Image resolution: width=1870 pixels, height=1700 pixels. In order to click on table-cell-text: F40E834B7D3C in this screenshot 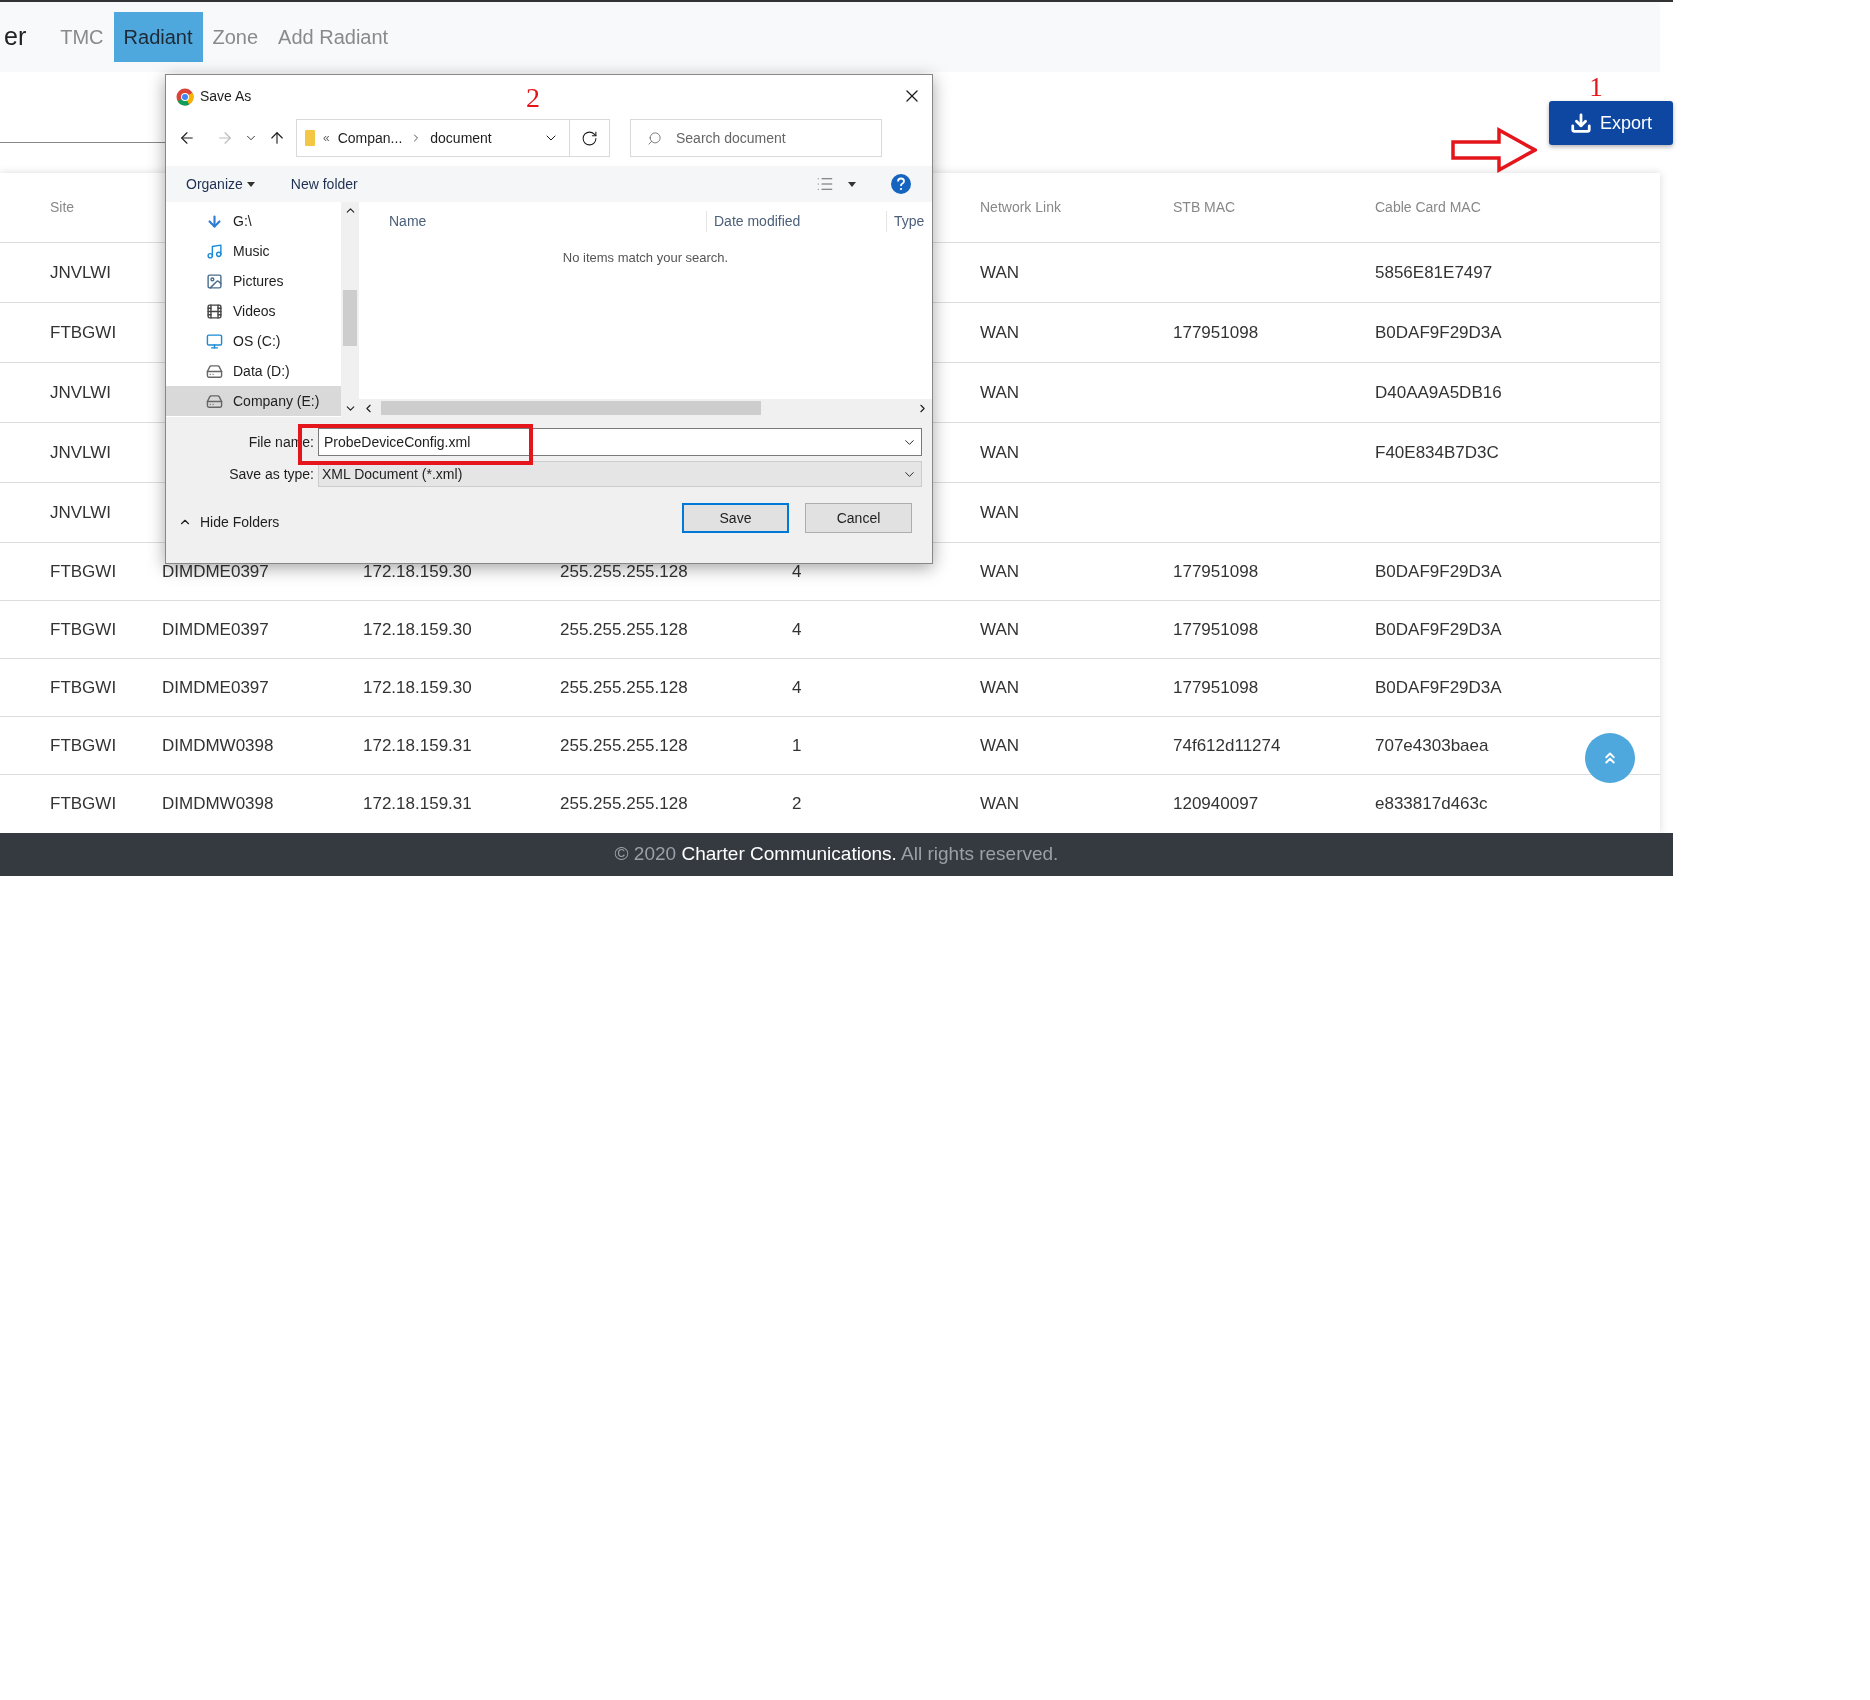, I will do `click(1437, 452)`.